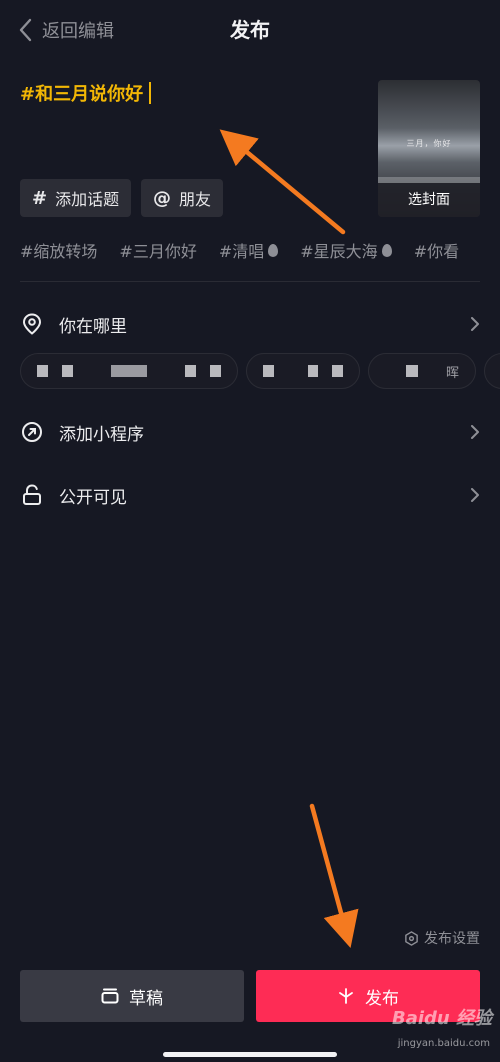  I want to click on draft-button: 草稿, so click(132, 996).